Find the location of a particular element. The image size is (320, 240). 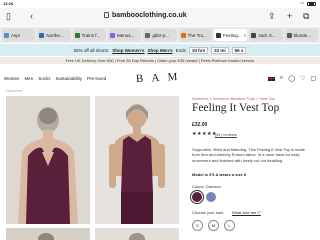

nav-link: Pre-loved is located at coordinates (96, 78).